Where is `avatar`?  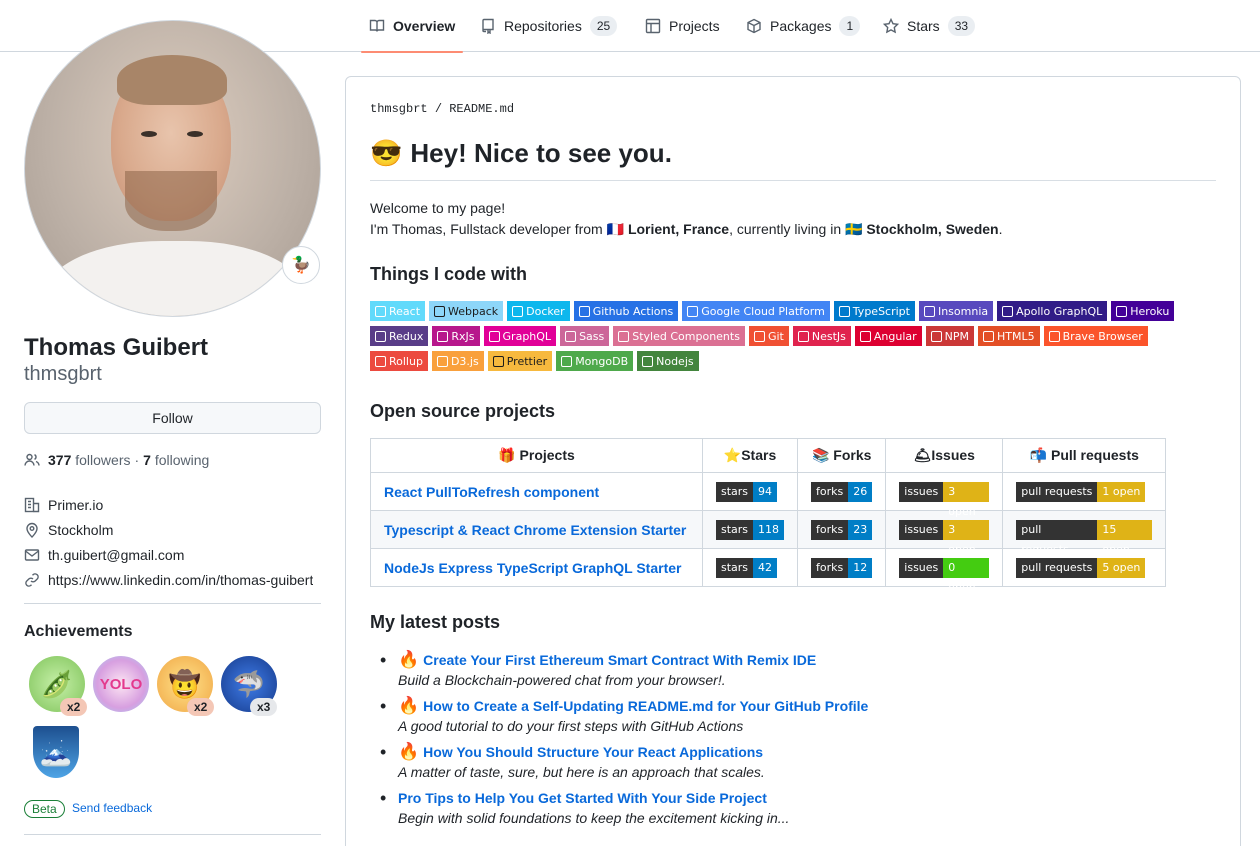
avatar is located at coordinates (172, 168).